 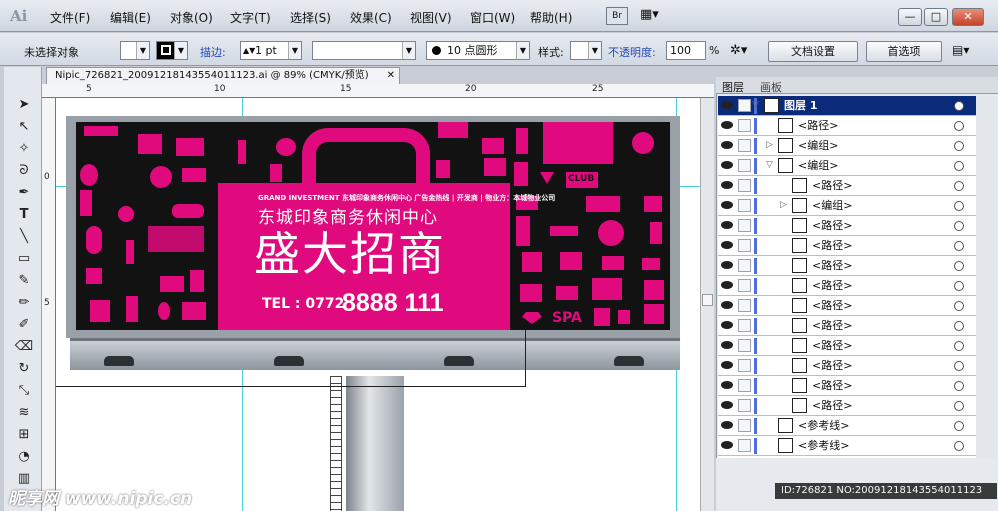 I want to click on shape-builder-tool-icon: ◔, so click(x=24, y=457).